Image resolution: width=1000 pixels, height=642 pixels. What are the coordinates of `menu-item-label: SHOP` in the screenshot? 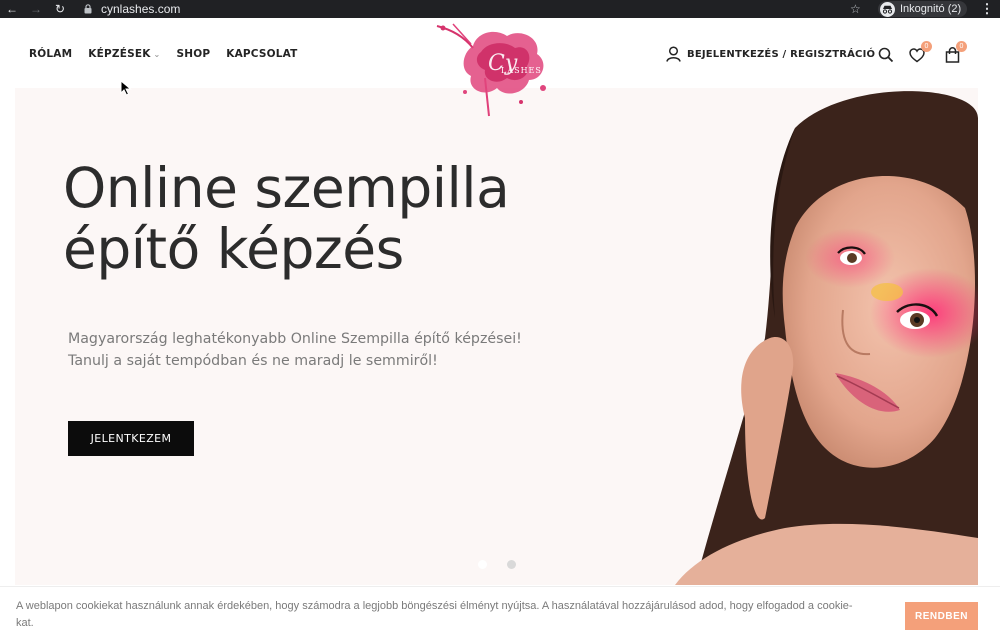 It's located at (193, 54).